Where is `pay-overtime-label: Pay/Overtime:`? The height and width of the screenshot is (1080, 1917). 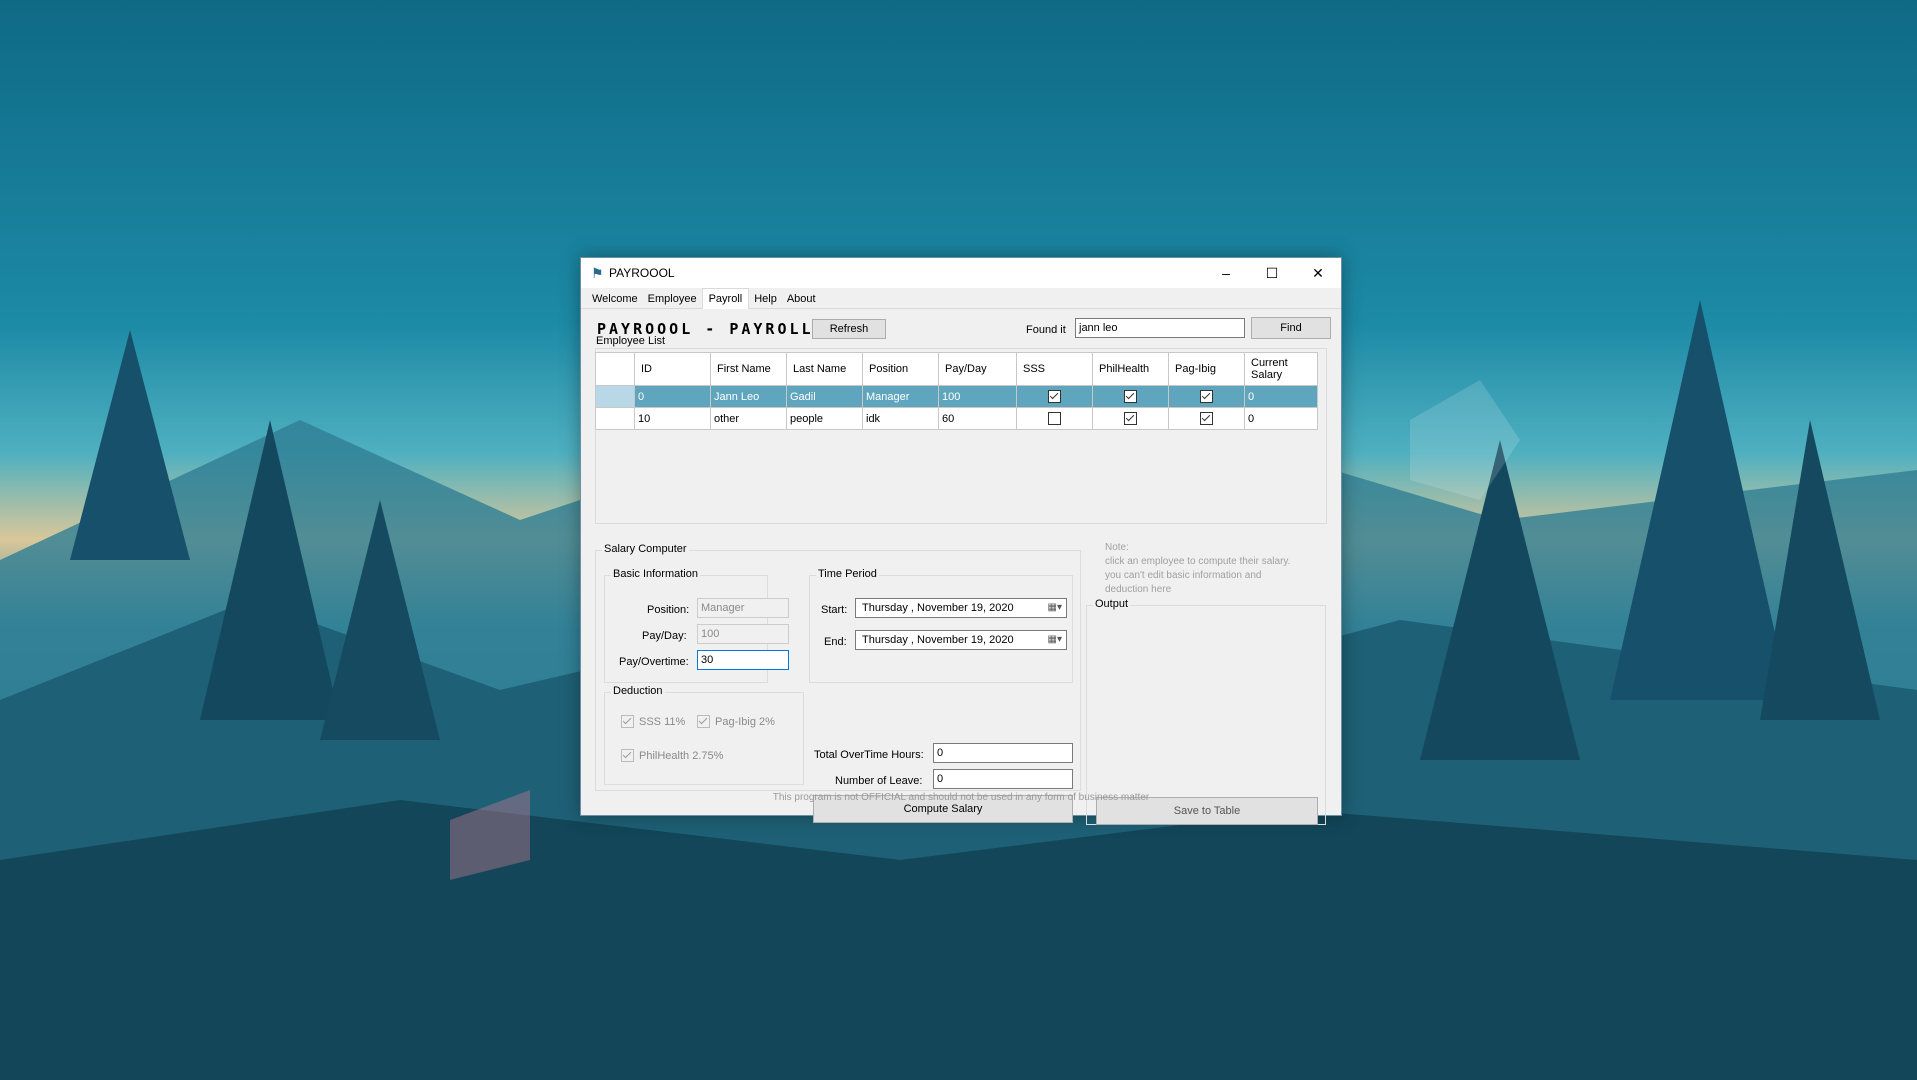 pay-overtime-label: Pay/Overtime: is located at coordinates (654, 662).